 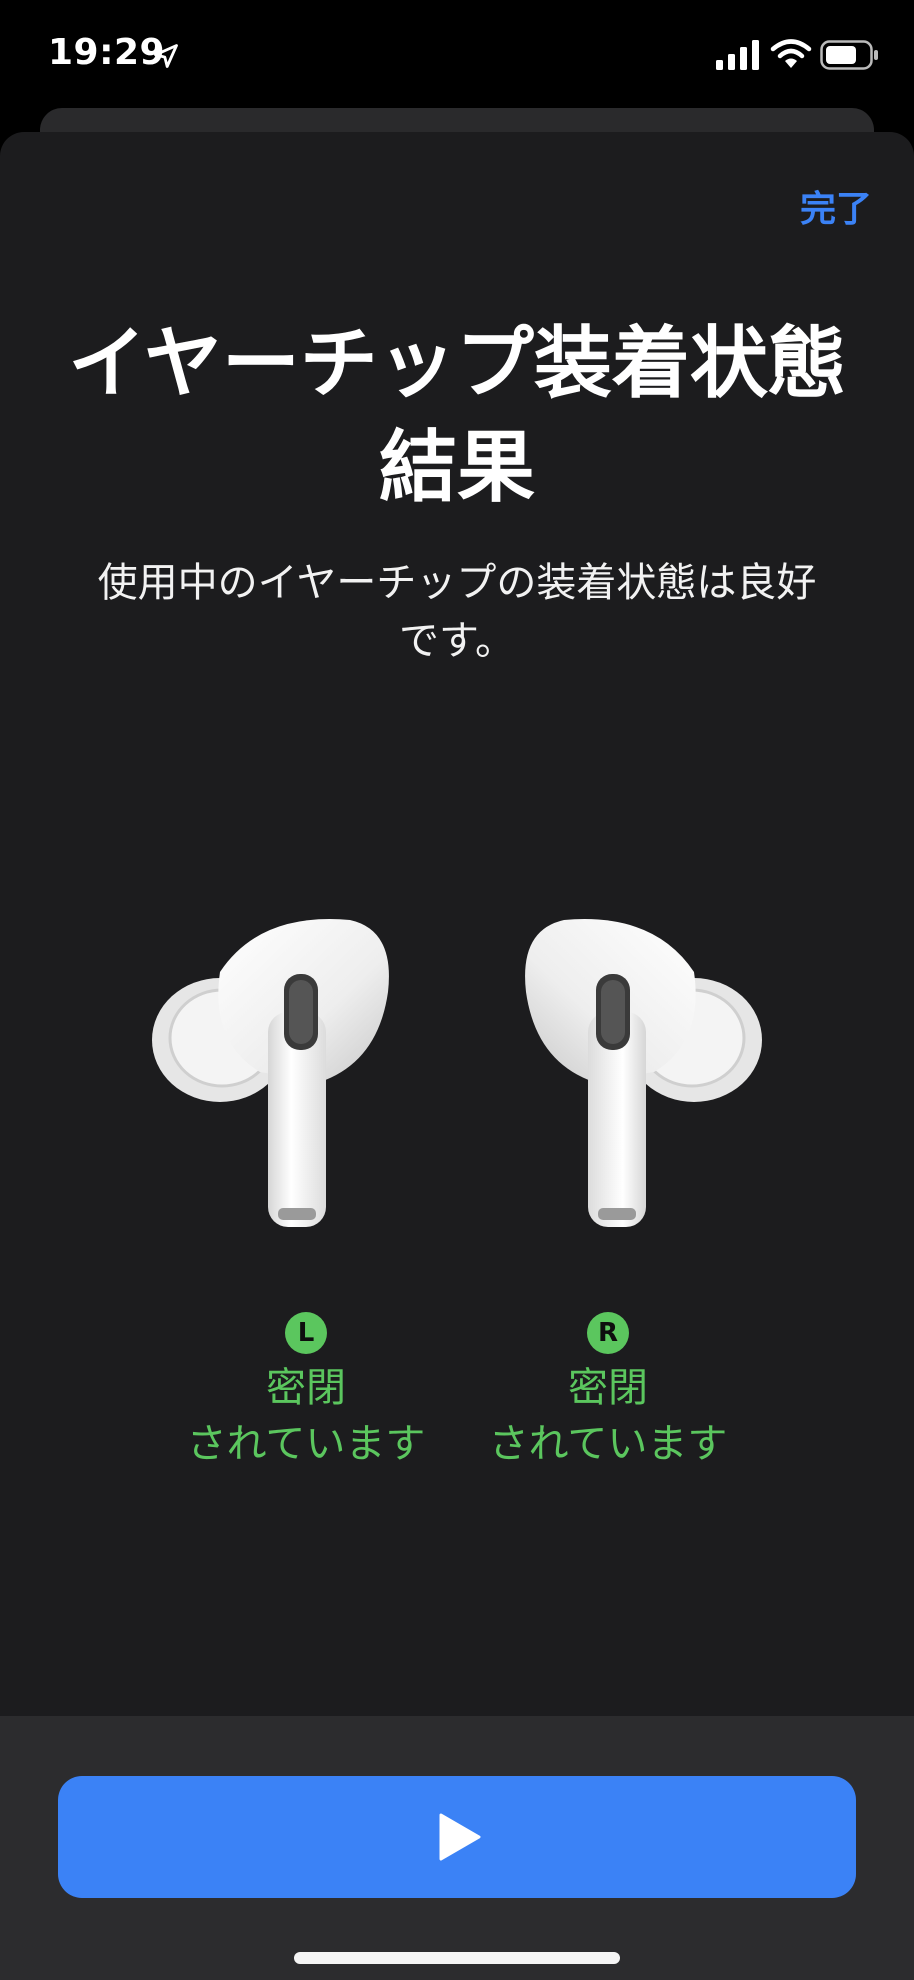 What do you see at coordinates (608, 1444) in the screenshot?
I see `right-status-line2: されています` at bounding box center [608, 1444].